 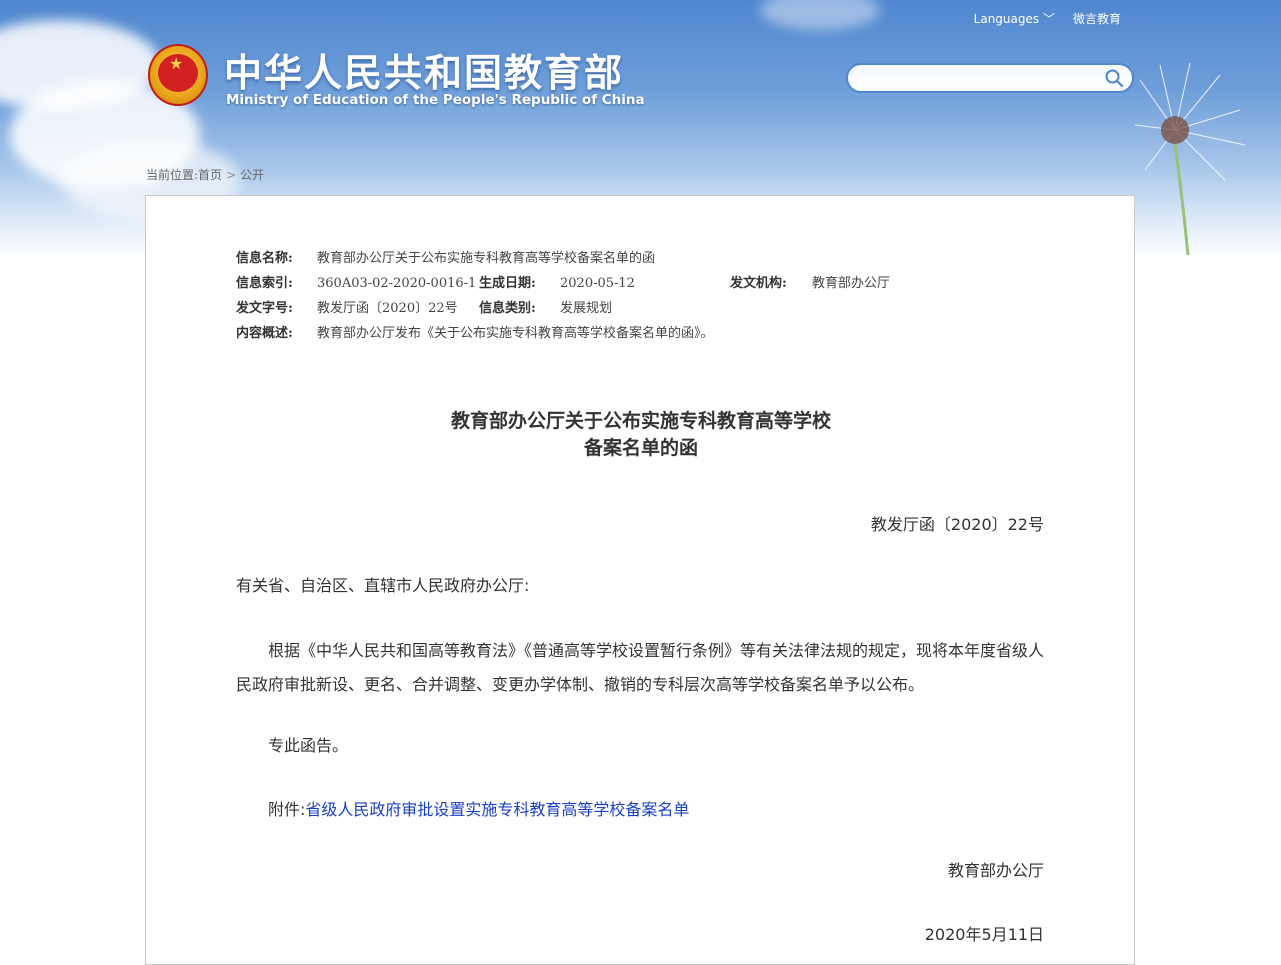 What do you see at coordinates (507, 308) in the screenshot?
I see `meta-category-label: 信息类别:` at bounding box center [507, 308].